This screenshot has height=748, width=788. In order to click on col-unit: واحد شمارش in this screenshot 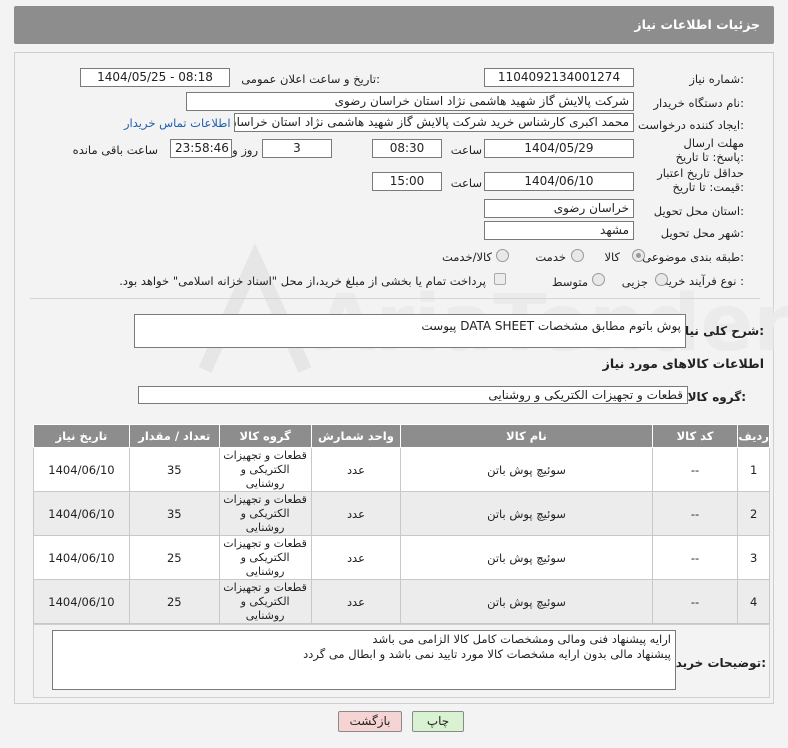, I will do `click(356, 436)`.